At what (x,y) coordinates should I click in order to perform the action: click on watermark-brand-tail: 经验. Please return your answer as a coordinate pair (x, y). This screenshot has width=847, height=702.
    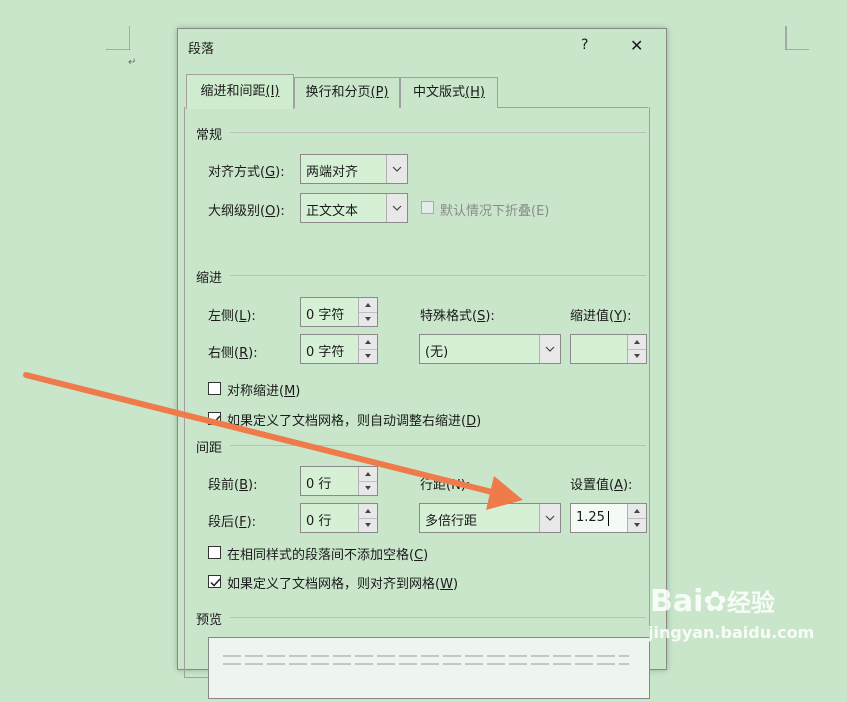
    Looking at the image, I should click on (750, 603).